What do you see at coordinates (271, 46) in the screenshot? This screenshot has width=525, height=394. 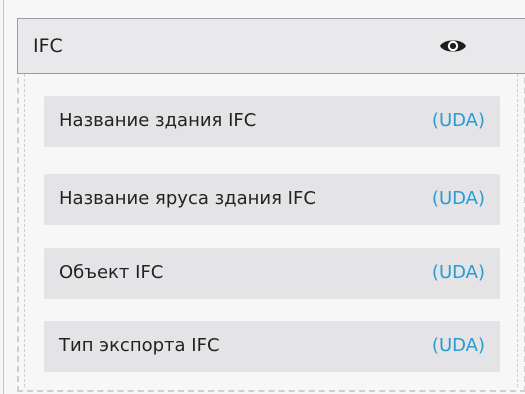 I see `ifc-group-header: IFC` at bounding box center [271, 46].